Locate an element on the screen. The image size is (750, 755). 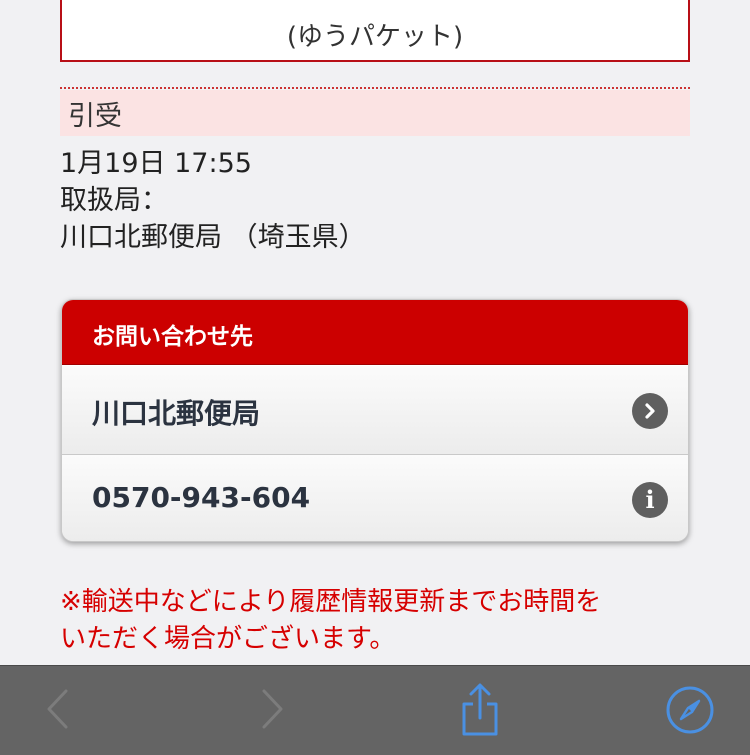
back-button is located at coordinates (58, 709).